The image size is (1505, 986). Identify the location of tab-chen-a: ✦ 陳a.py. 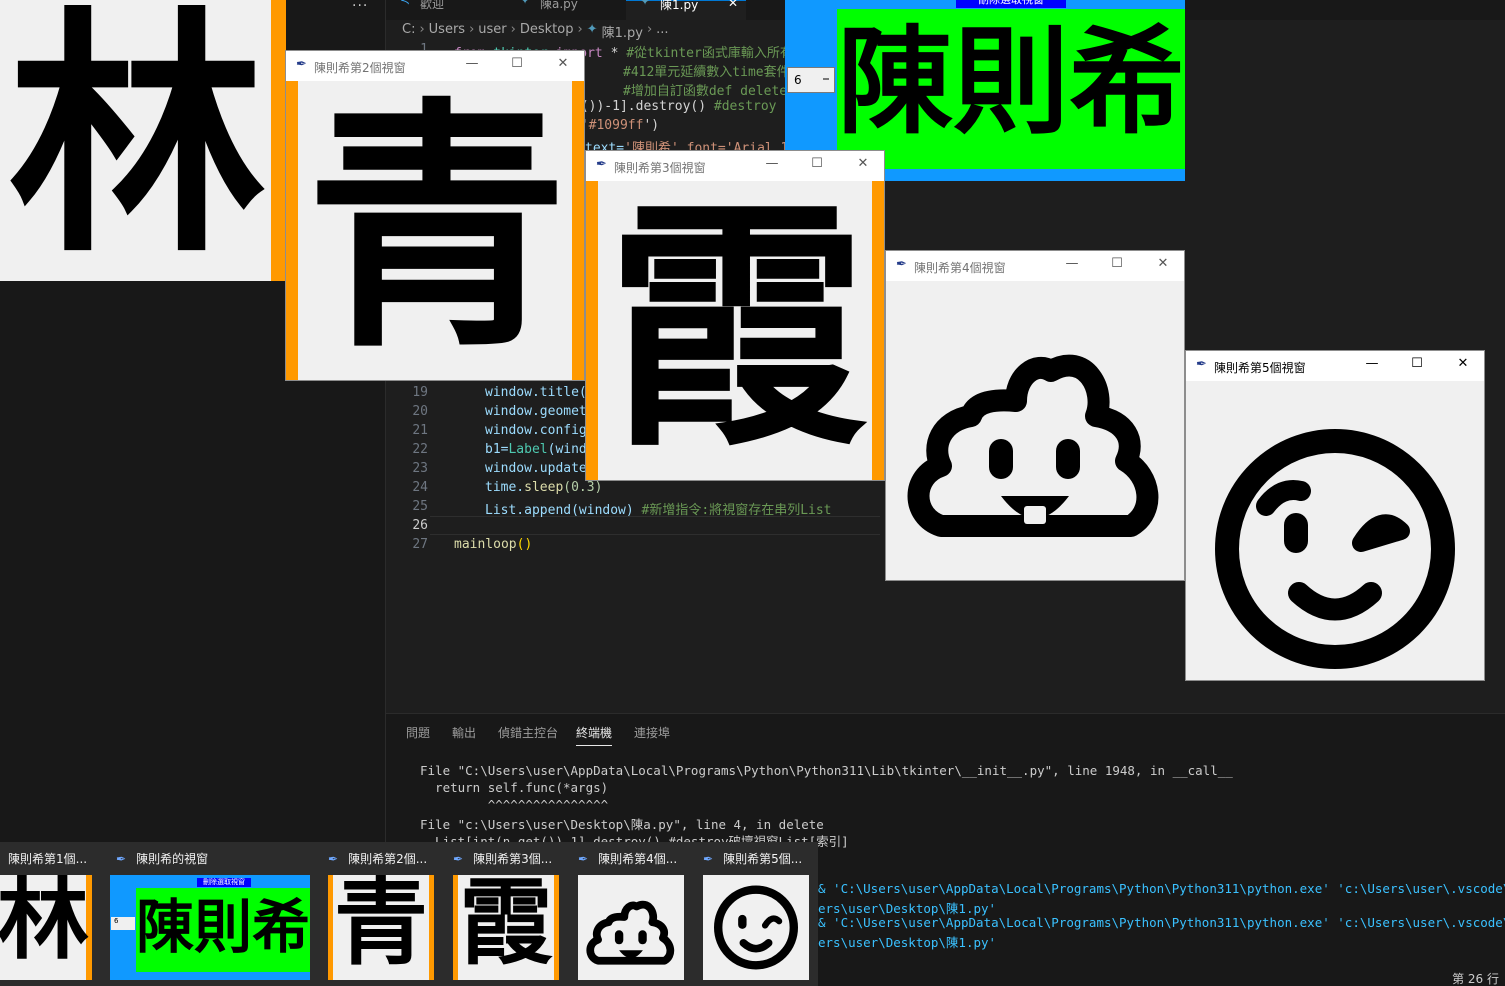
(566, 10).